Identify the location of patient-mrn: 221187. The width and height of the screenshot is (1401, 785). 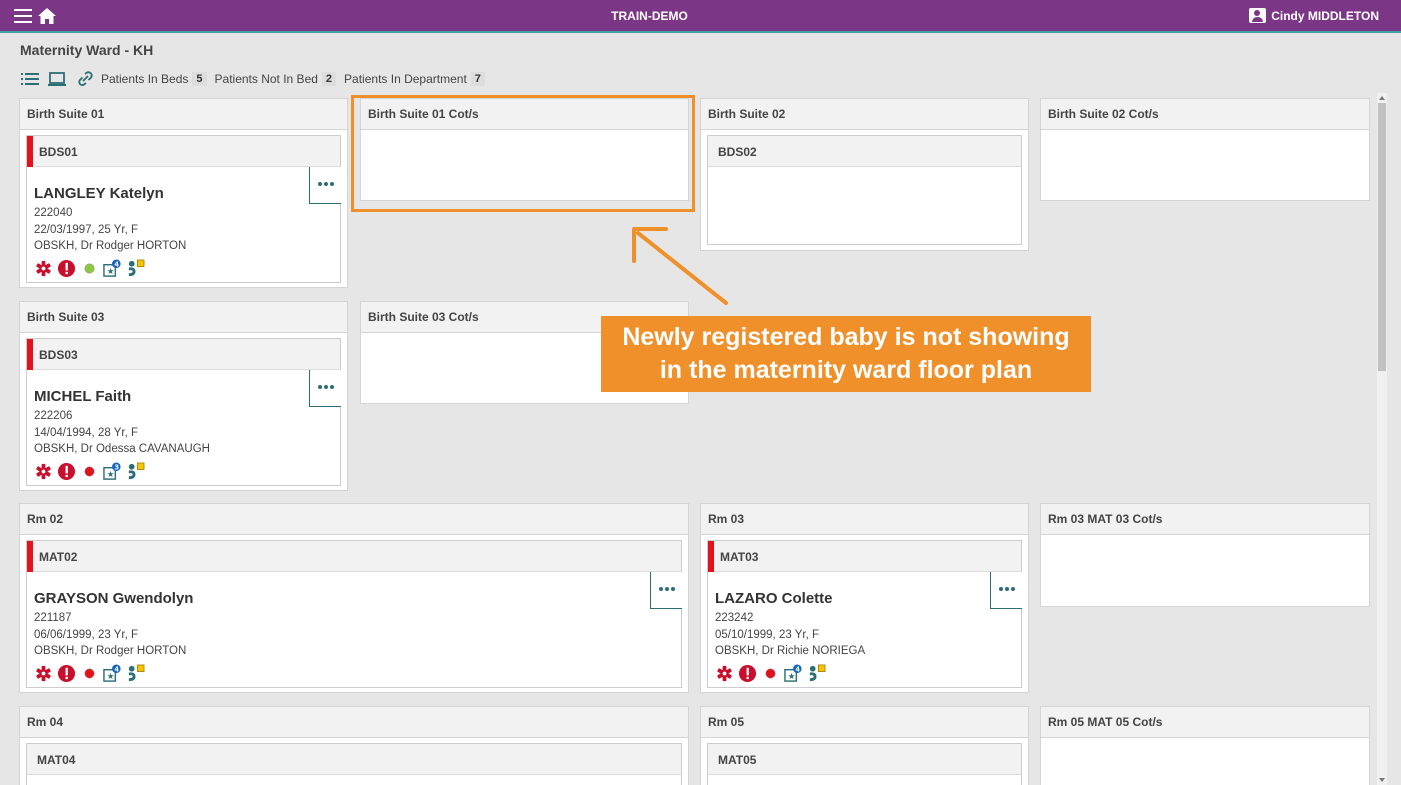
(53, 618).